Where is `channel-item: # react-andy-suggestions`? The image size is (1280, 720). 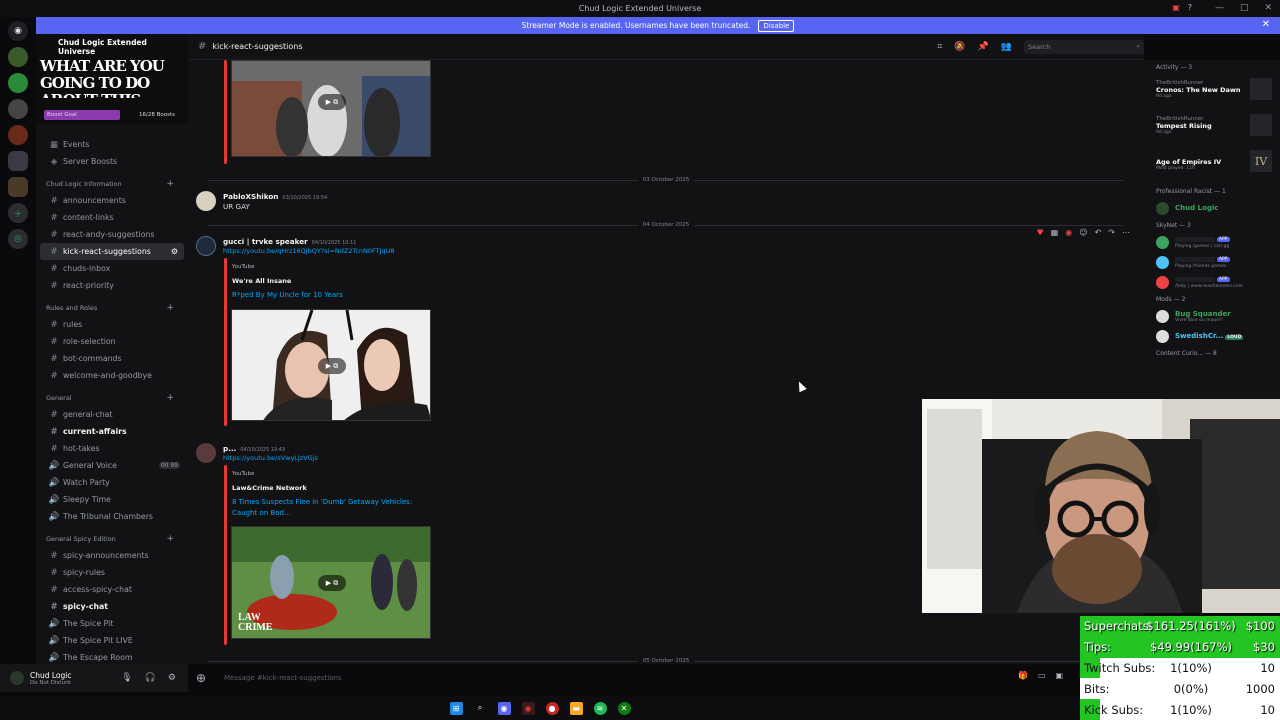
channel-item: # react-andy-suggestions is located at coordinates (112, 234).